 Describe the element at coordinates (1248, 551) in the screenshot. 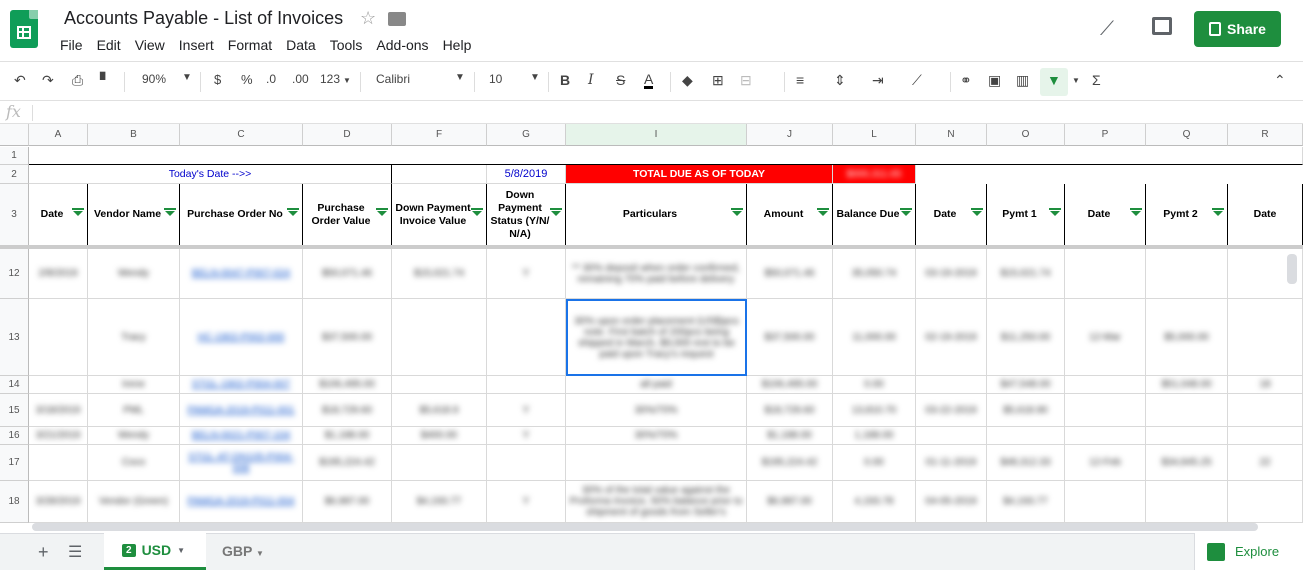

I see `explore-button: Explore` at that location.